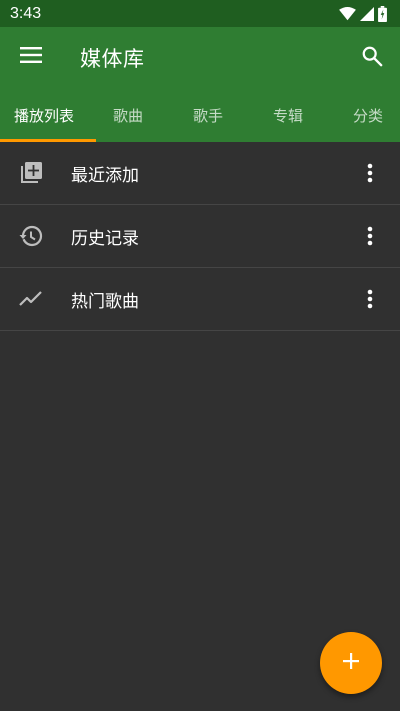 The height and width of the screenshot is (711, 400). Describe the element at coordinates (31, 236) in the screenshot. I see `history-icon` at that location.